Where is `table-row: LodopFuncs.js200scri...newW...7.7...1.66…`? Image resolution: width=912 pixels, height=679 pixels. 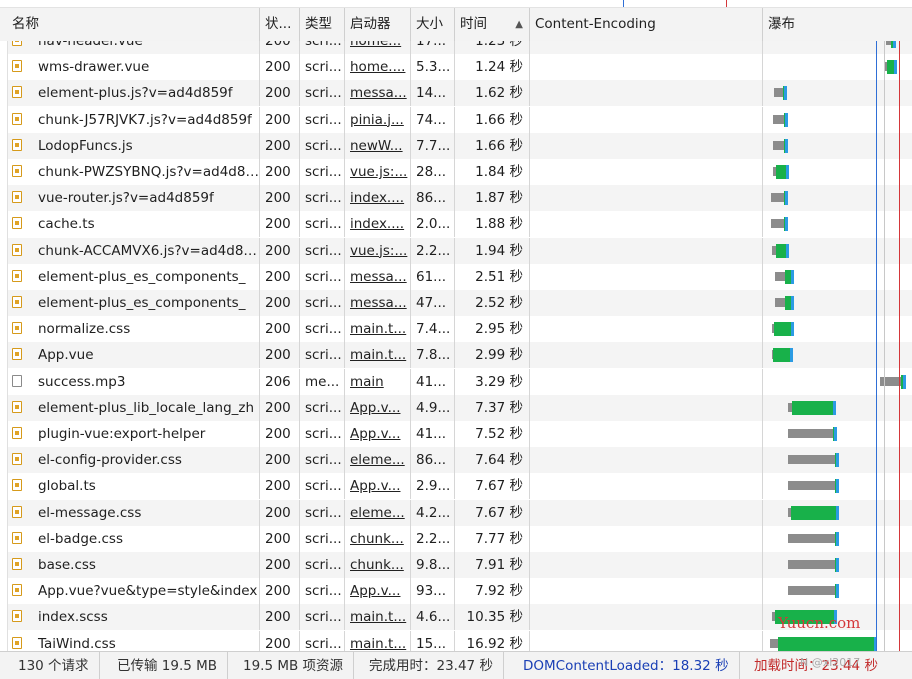 table-row: LodopFuncs.js200scri...newW...7.7...1.66… is located at coordinates (456, 146).